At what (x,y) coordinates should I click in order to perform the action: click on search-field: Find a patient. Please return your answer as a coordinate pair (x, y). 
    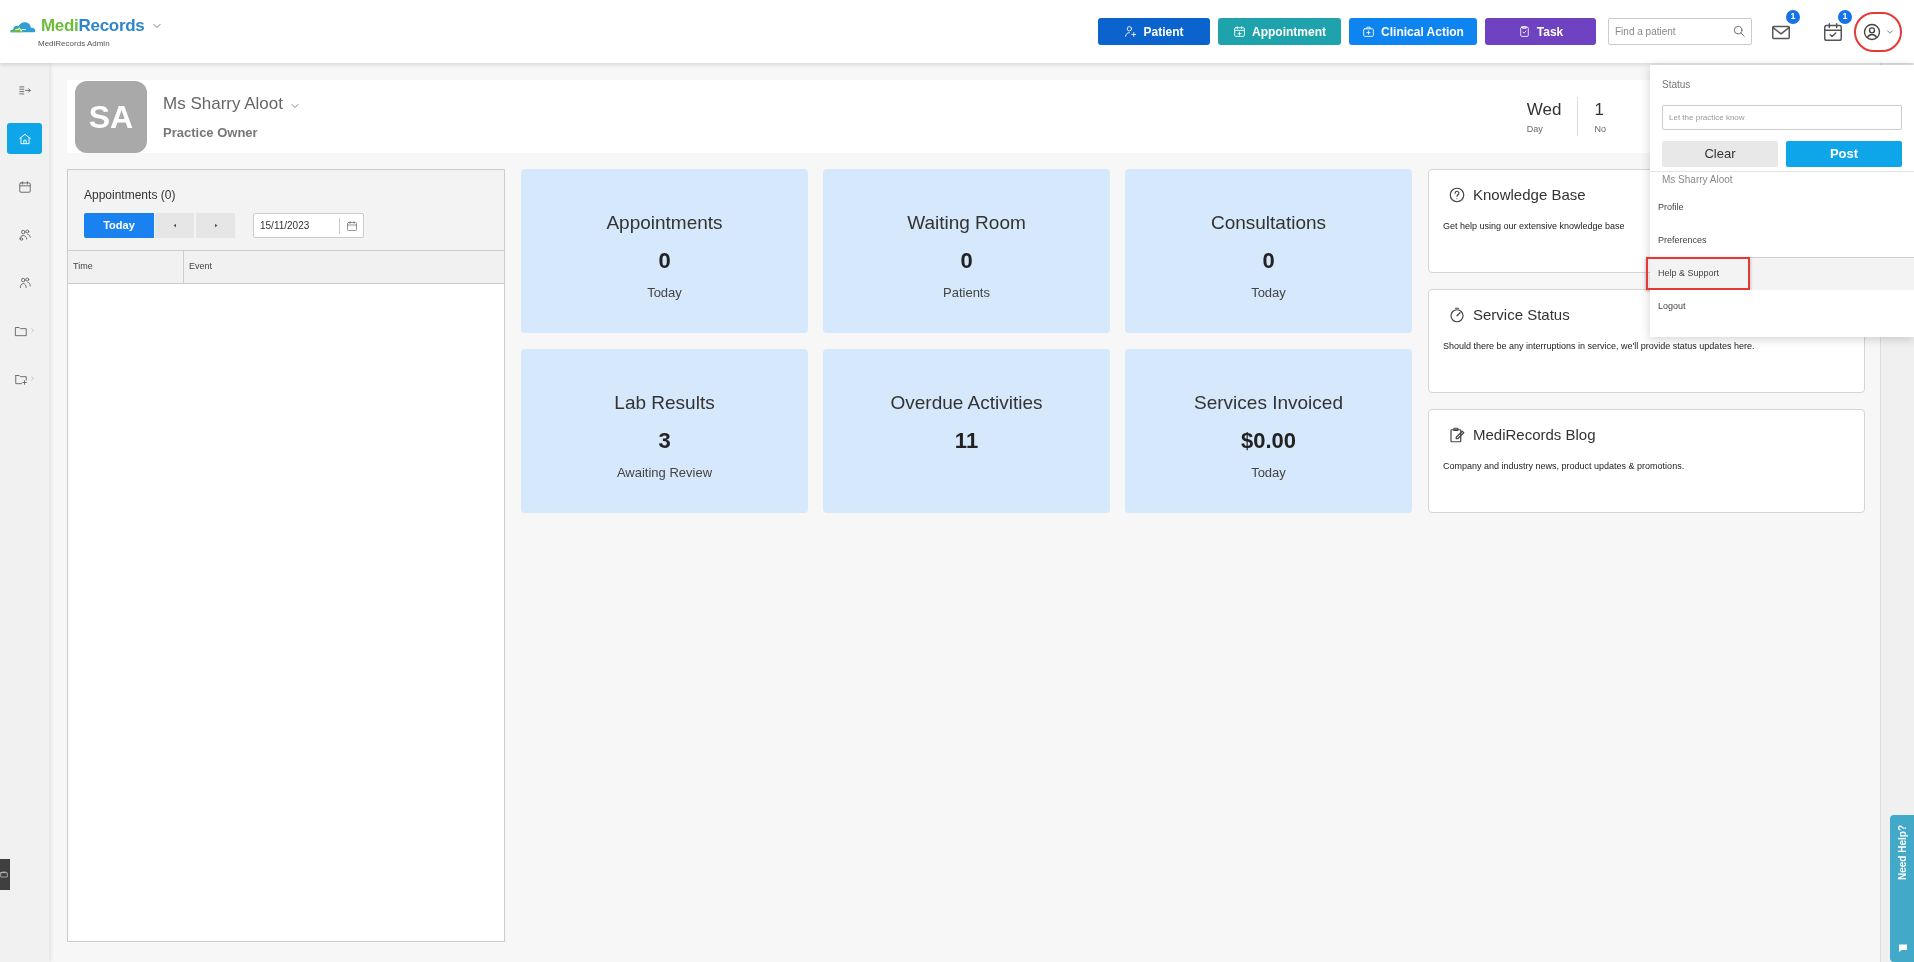
    Looking at the image, I should click on (1680, 31).